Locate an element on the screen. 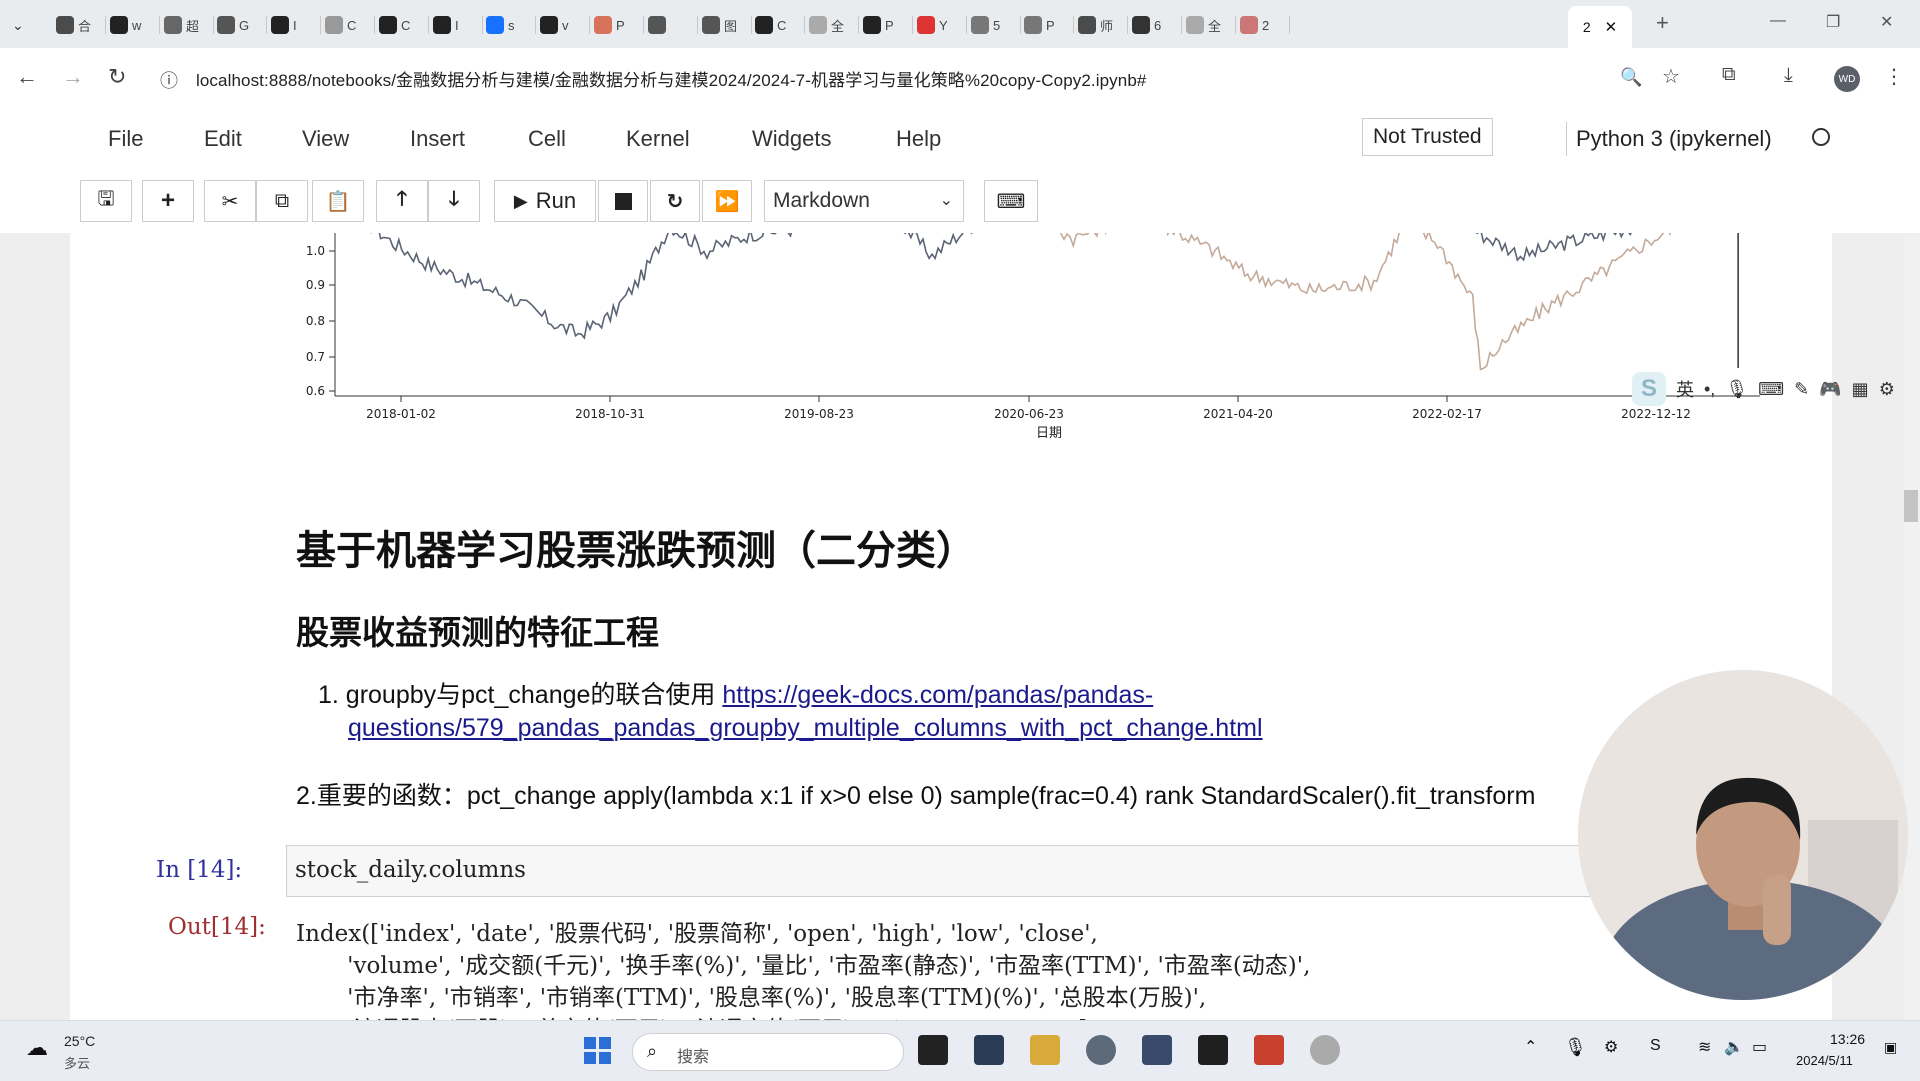 This screenshot has width=1920, height=1081. insert-cell-button: + is located at coordinates (168, 201).